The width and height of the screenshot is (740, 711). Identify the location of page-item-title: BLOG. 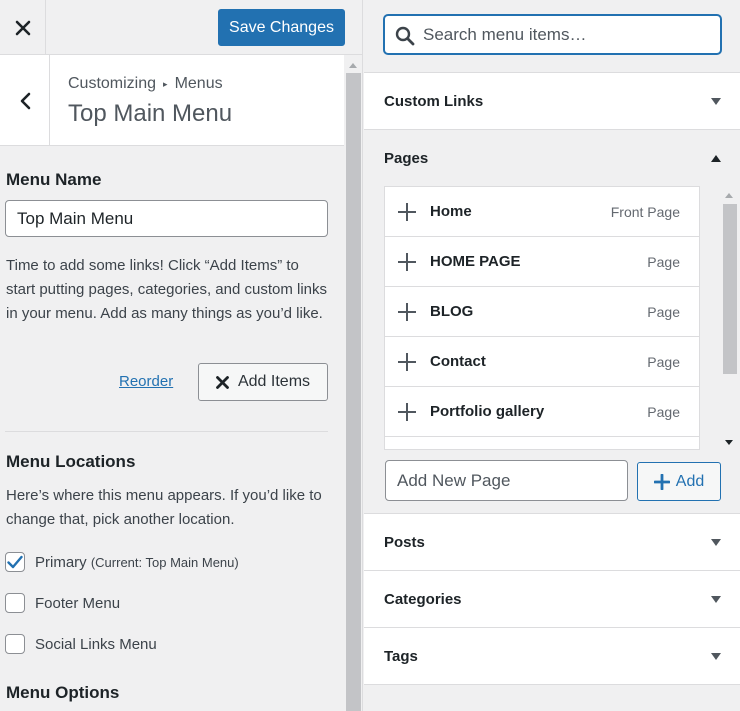
(452, 311).